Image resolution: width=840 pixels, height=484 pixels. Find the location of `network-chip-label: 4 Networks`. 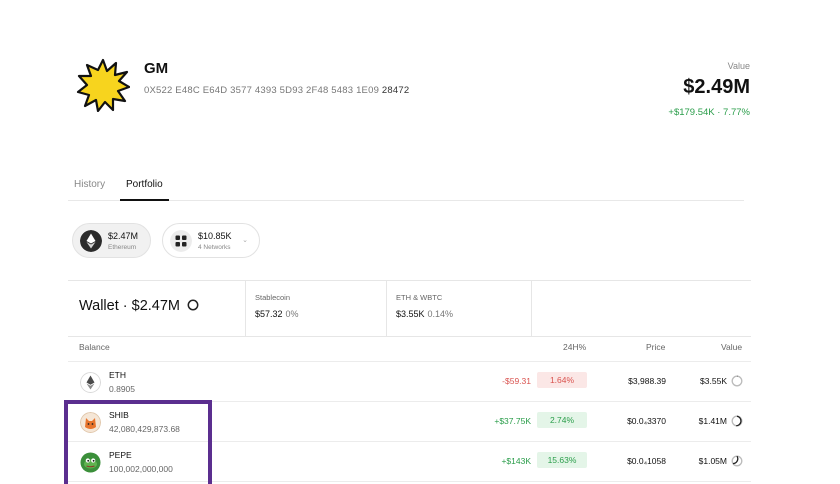

network-chip-label: 4 Networks is located at coordinates (214, 247).